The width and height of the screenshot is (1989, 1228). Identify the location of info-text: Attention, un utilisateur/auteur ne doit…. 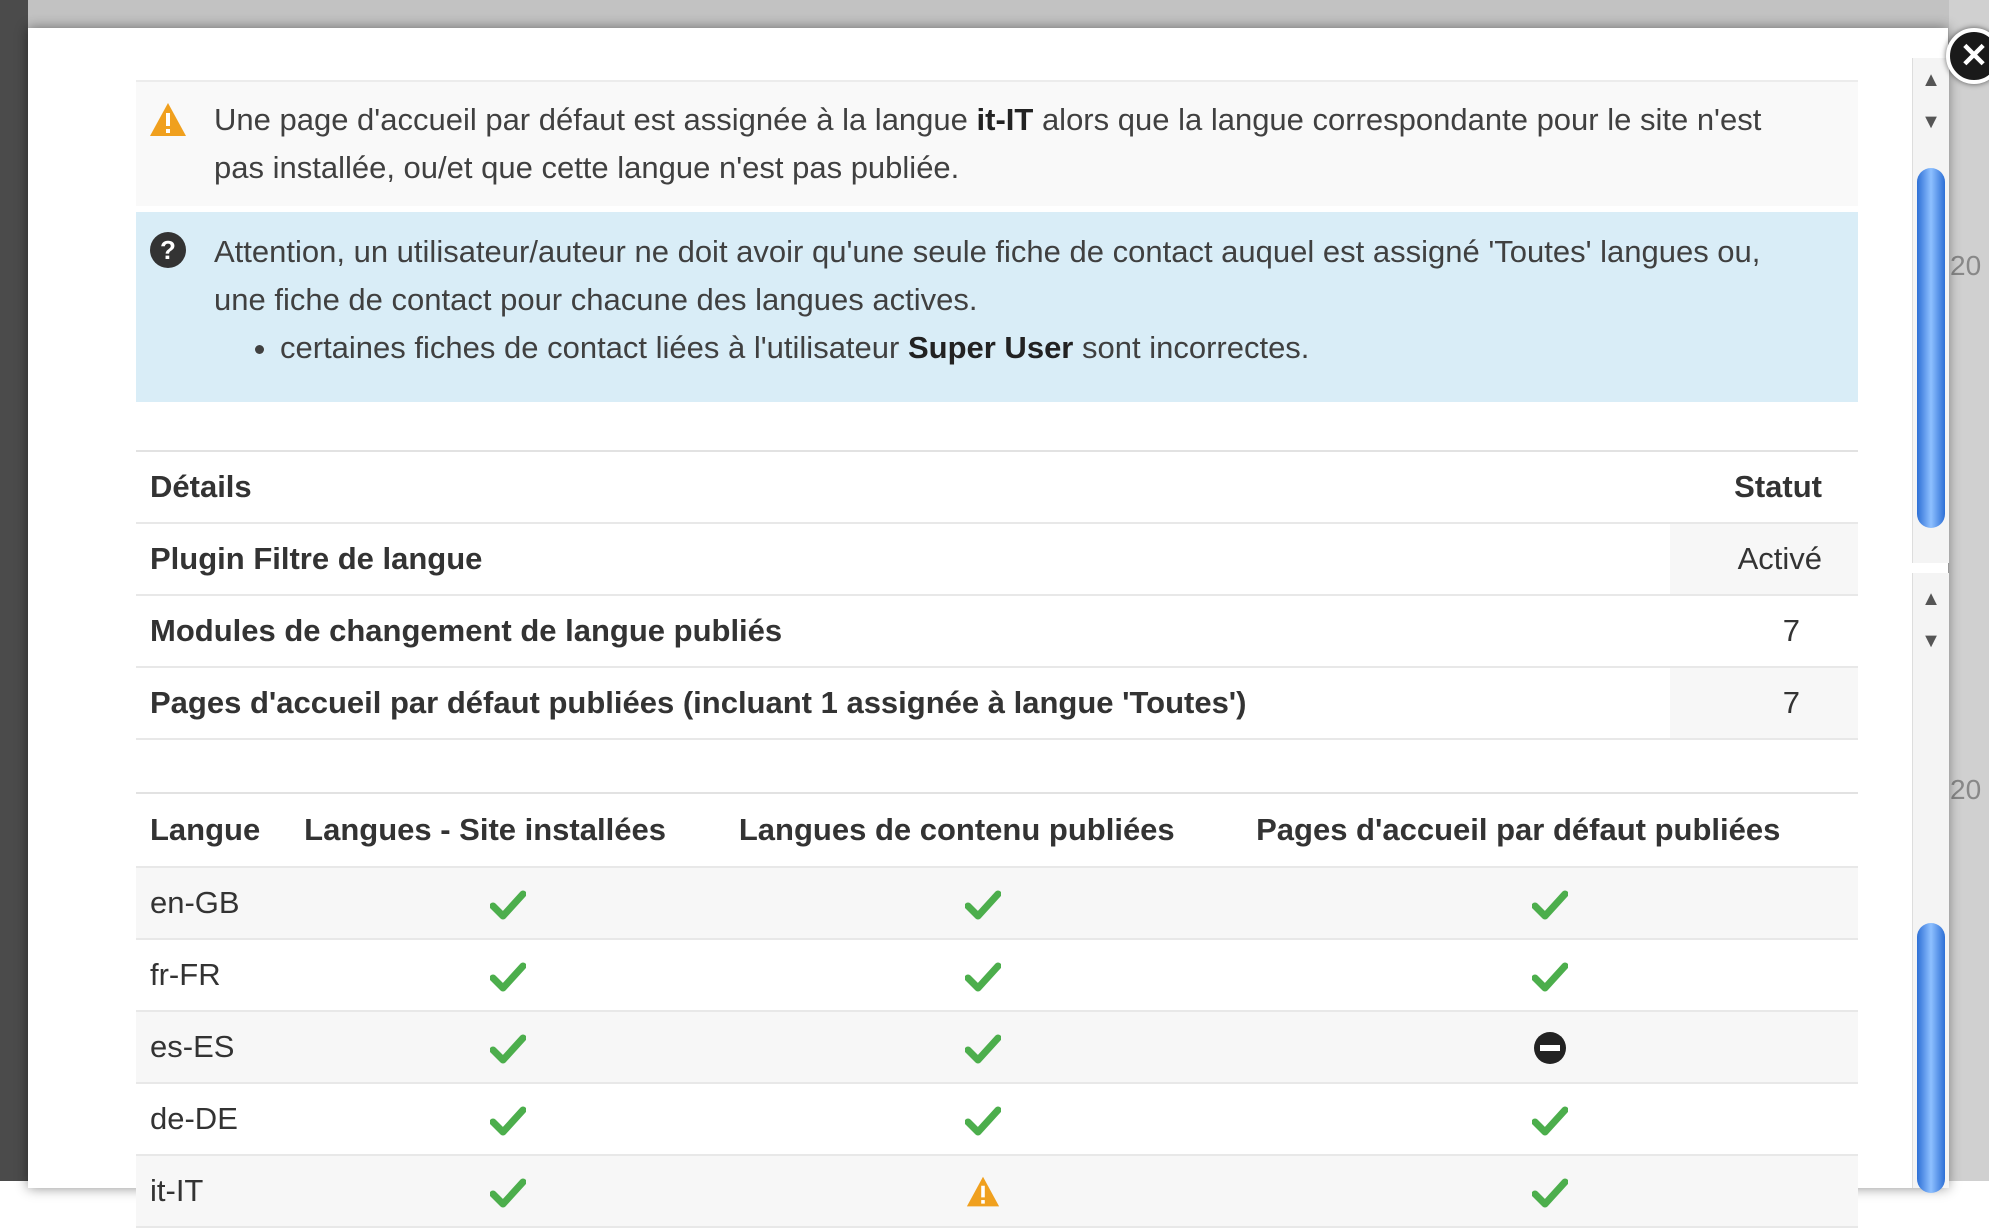
(987, 275).